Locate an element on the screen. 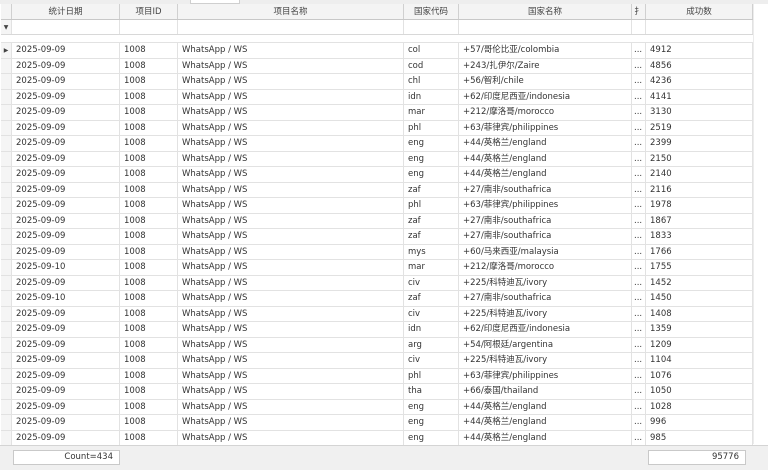 This screenshot has width=768, height=470. cell-success-count: 4236 is located at coordinates (699, 81).